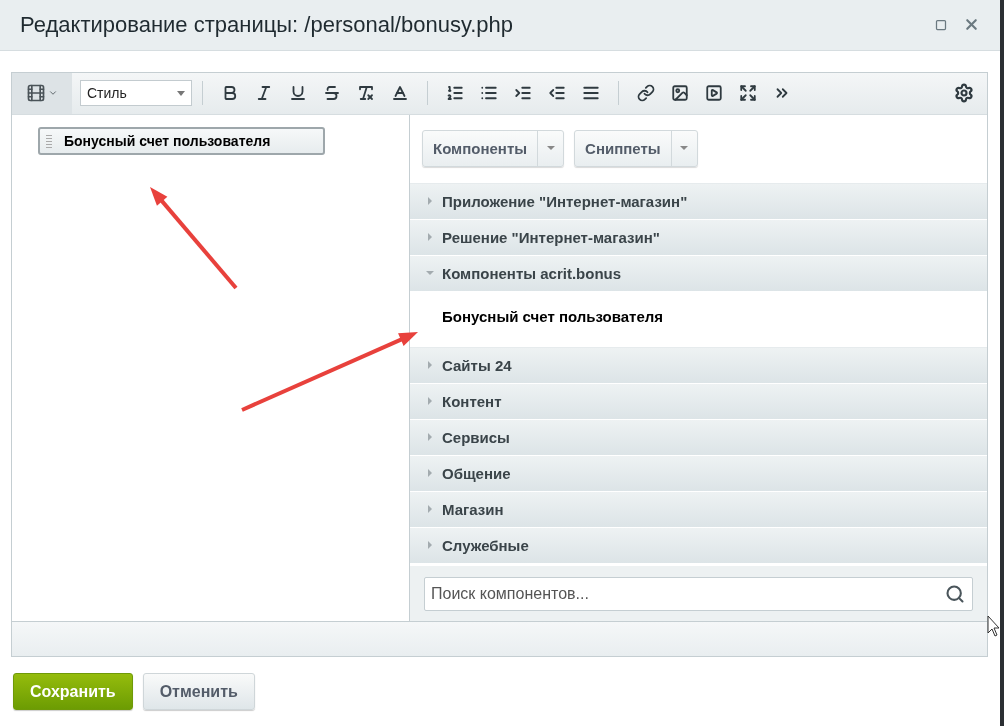 The image size is (1004, 726). Describe the element at coordinates (698, 365) in the screenshot. I see `section-header: Сайты 24` at that location.